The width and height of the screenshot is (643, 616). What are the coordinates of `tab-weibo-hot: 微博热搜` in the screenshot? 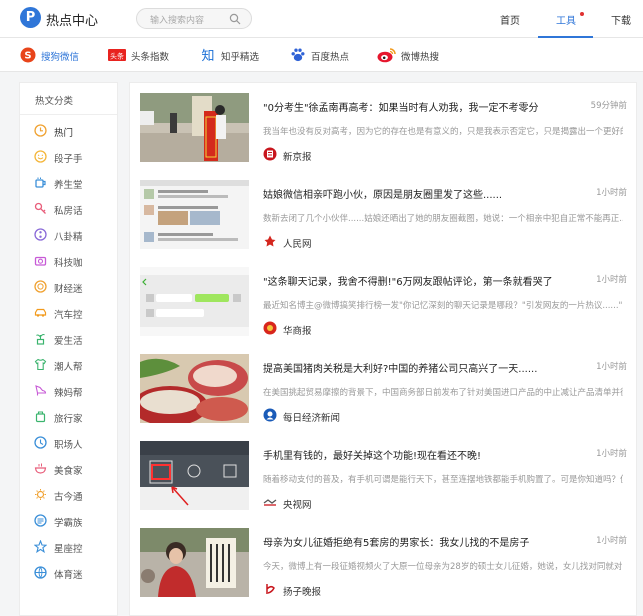 It's located at (412, 55).